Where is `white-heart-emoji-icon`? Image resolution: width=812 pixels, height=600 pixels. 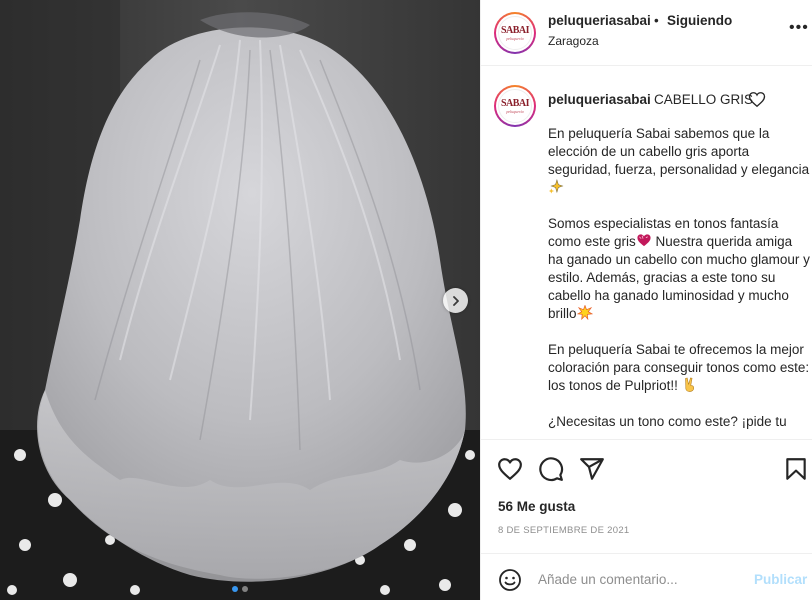
white-heart-emoji-icon is located at coordinates (757, 100).